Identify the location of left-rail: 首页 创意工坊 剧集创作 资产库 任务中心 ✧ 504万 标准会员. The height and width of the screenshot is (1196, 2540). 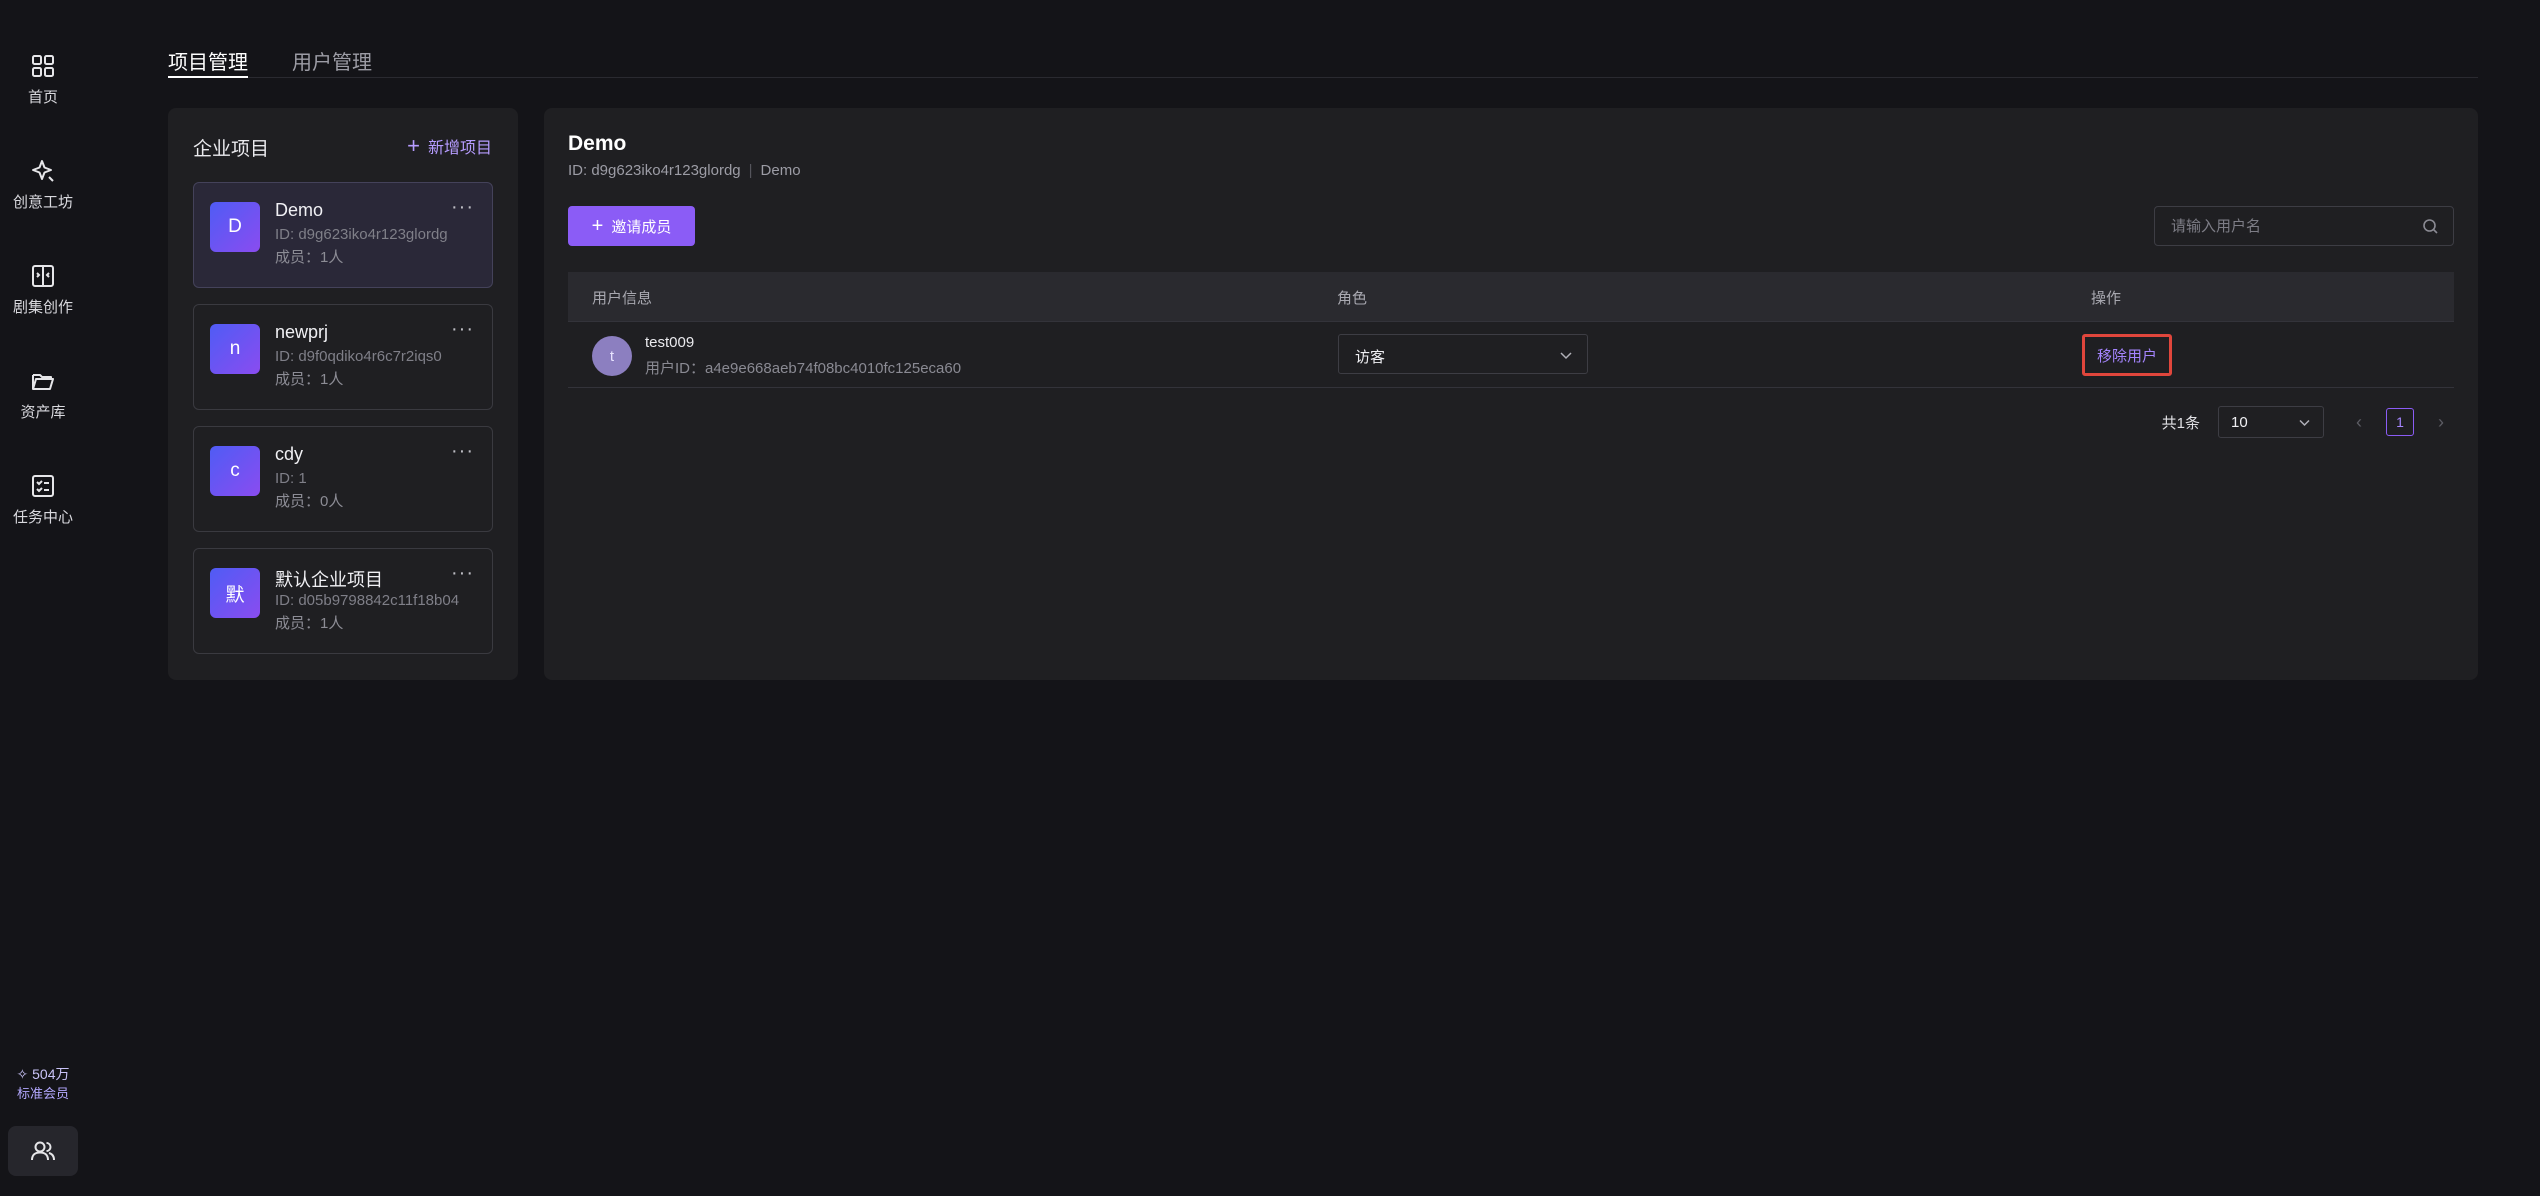
(43, 598).